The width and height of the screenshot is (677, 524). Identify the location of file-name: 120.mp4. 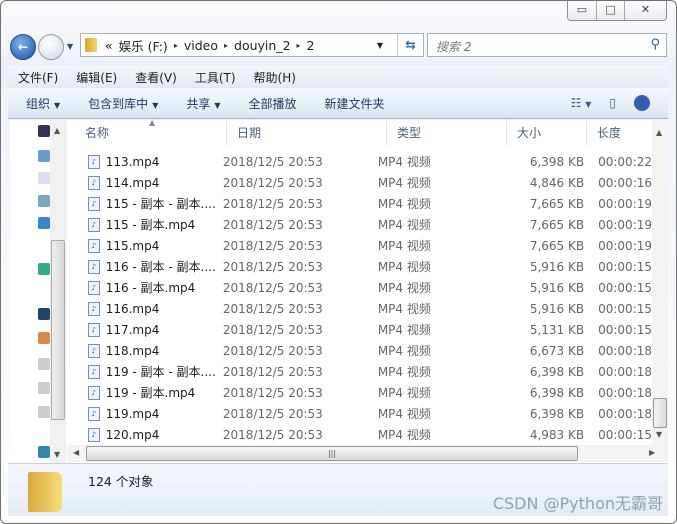
(132, 434).